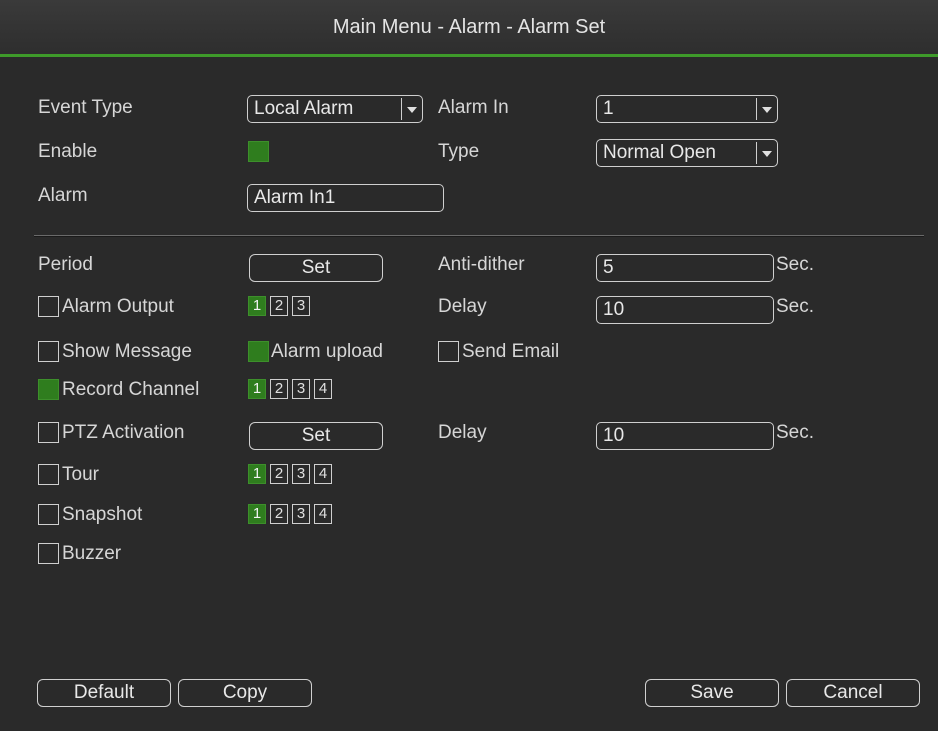 This screenshot has height=731, width=938. I want to click on snapshot-checkbox, so click(48, 514).